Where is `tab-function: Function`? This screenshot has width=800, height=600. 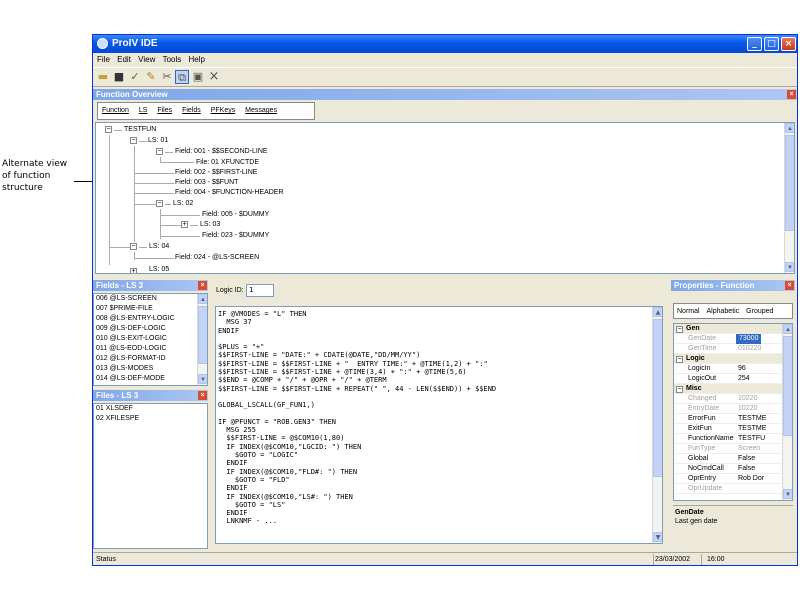 tab-function: Function is located at coordinates (117, 110).